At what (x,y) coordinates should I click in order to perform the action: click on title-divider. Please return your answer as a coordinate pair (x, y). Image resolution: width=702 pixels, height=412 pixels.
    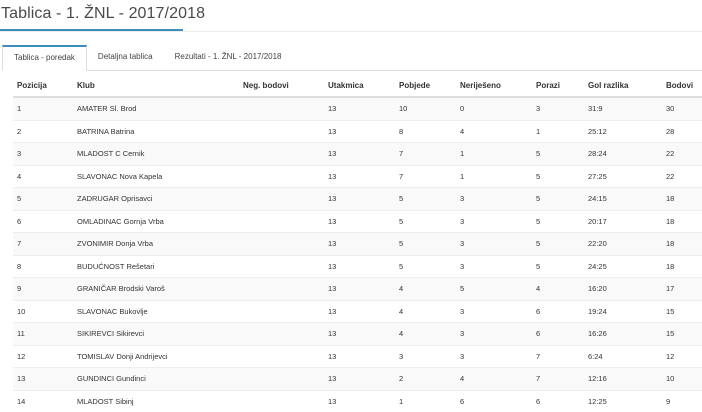
    Looking at the image, I should click on (351, 31).